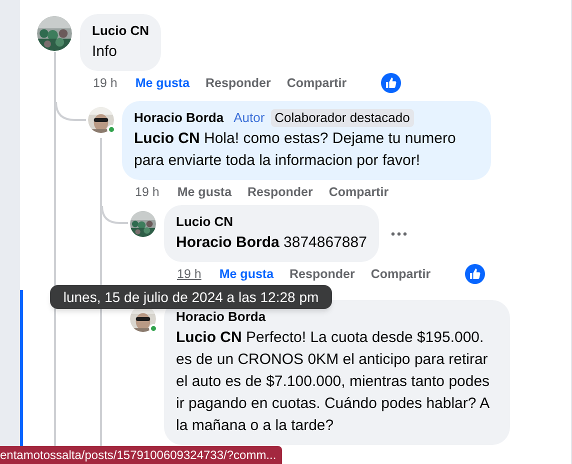 The image size is (572, 464). I want to click on comment-text: Lucio CN Perfecto! La cuota desde $195.000. es de un CRONOS 0KM el anticipo para retirar el auto es de $7.100.000, mientras tanto podes ir pagando en cuotas. Cuándo podes hablar? A la mañana o a la tarde?, so click(333, 382).